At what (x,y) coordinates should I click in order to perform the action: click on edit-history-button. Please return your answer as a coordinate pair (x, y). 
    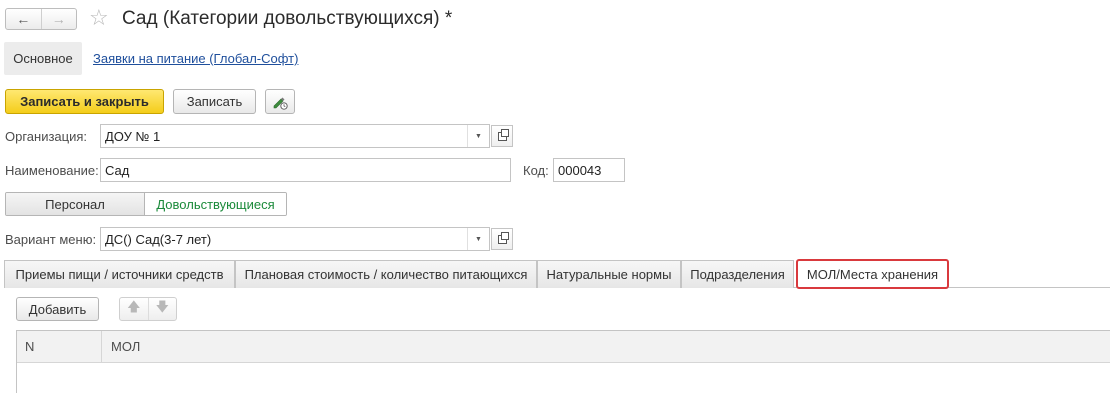
    Looking at the image, I should click on (280, 101).